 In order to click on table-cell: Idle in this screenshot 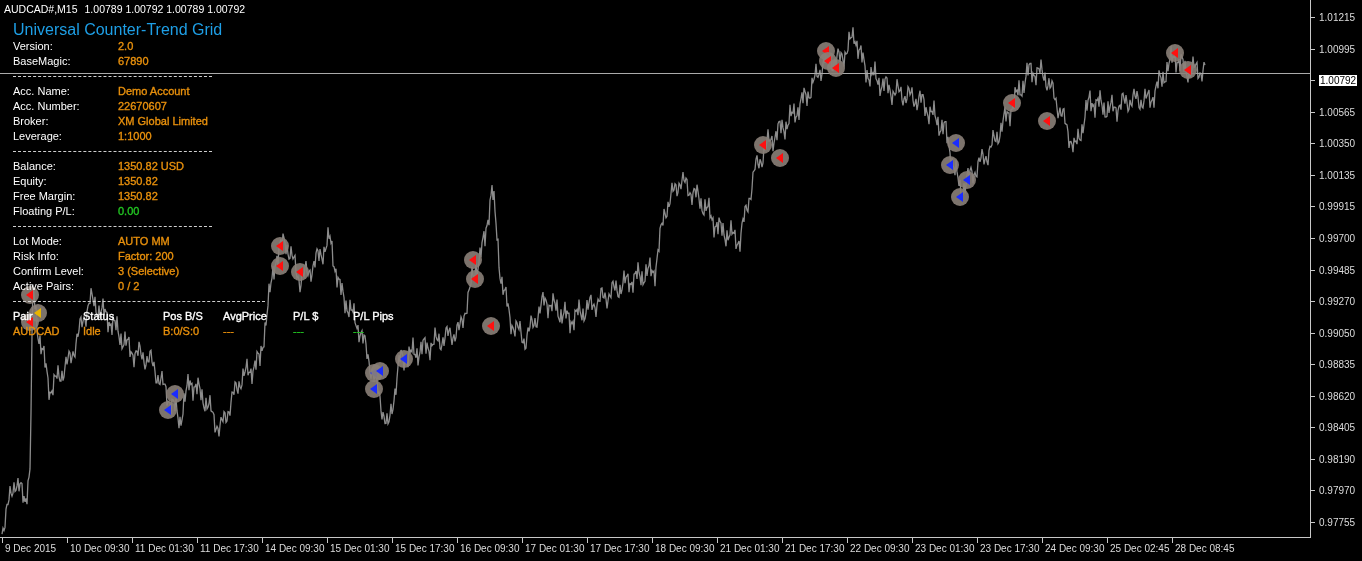, I will do `click(92, 331)`.